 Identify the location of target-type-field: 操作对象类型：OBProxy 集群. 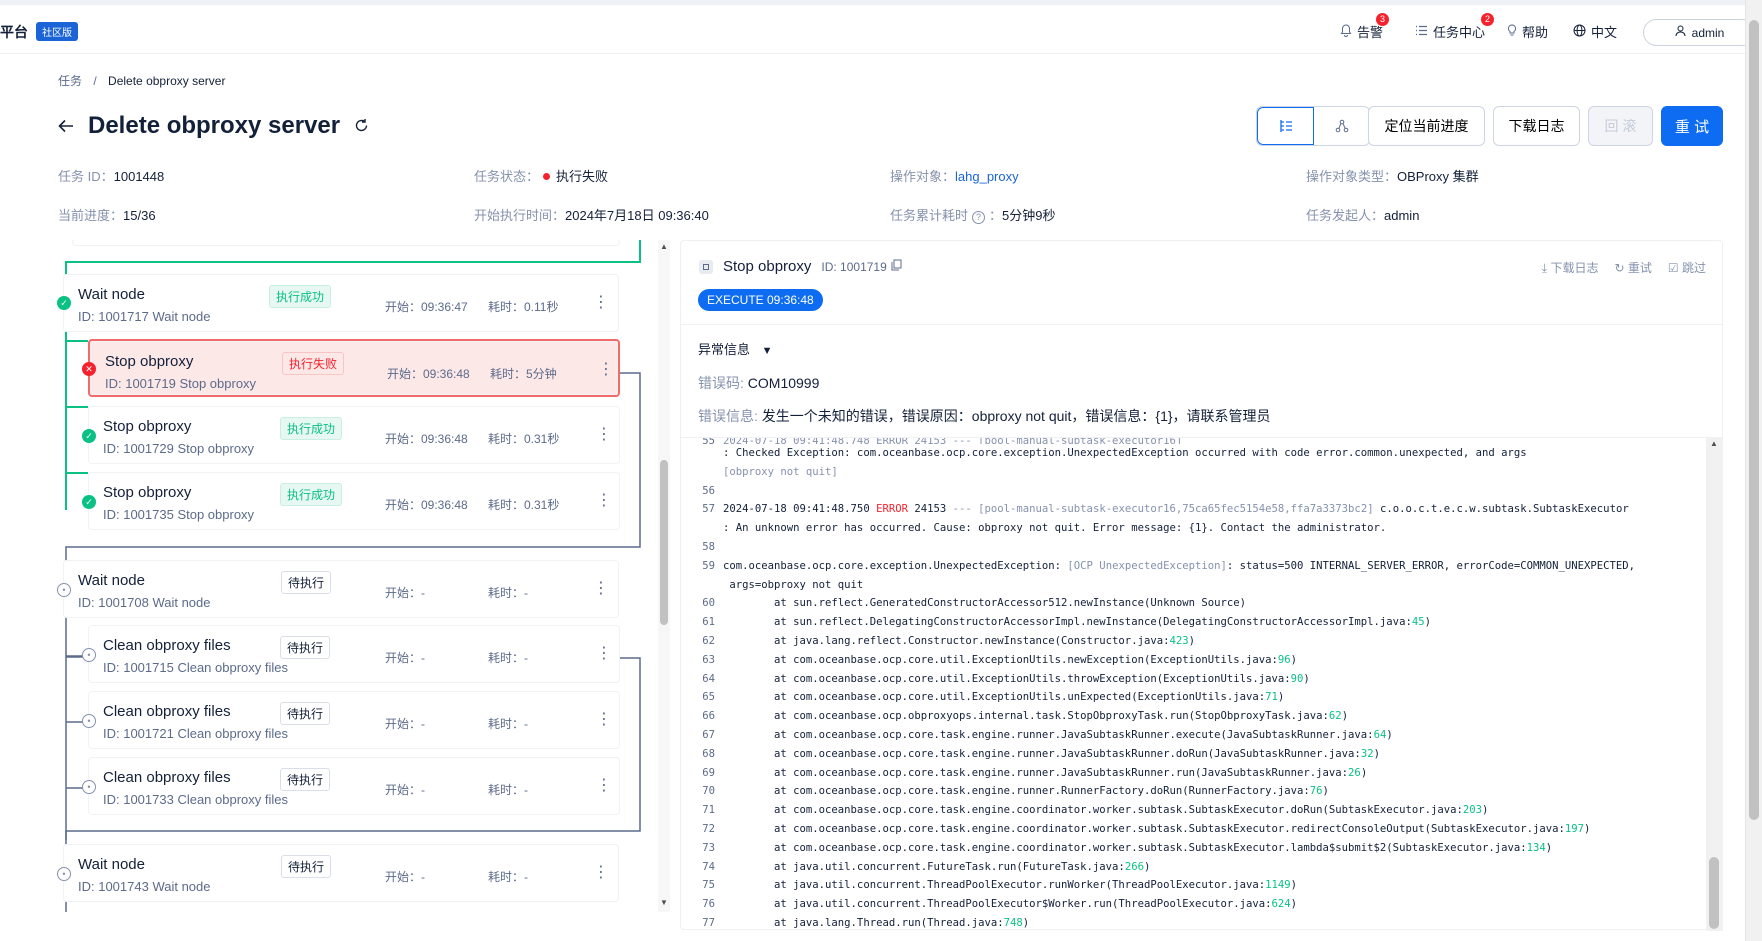
(1392, 176).